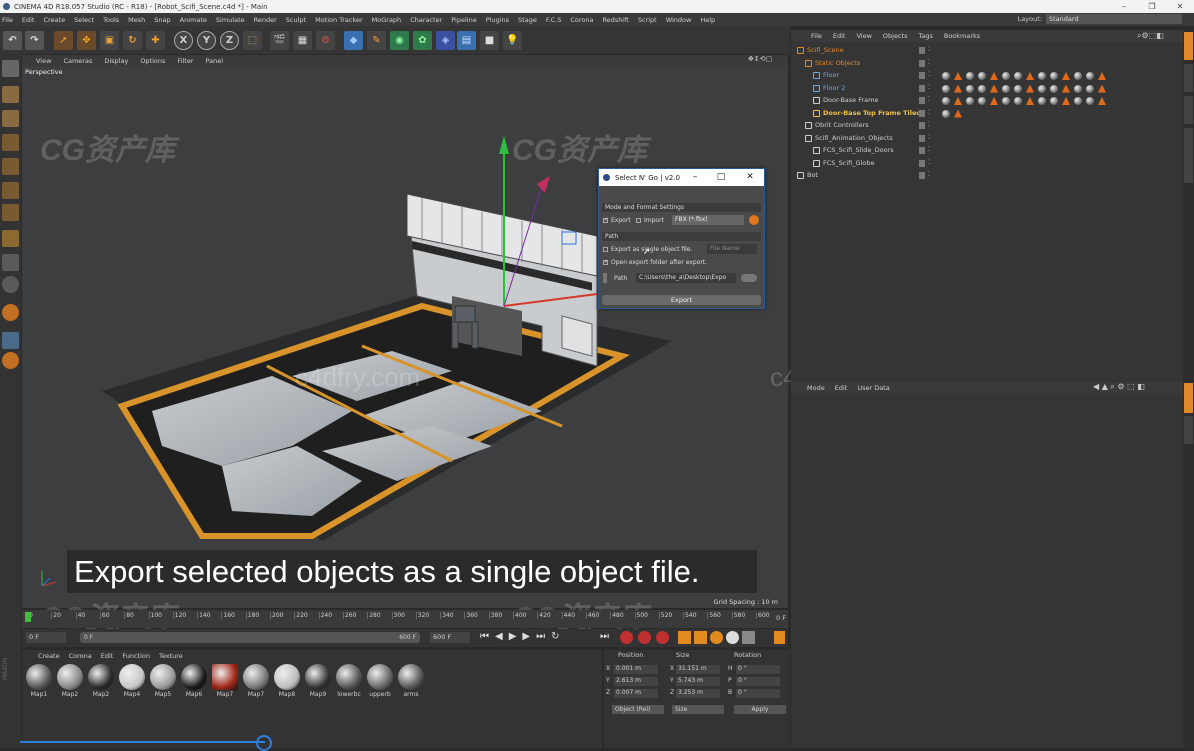 This screenshot has height=751, width=1194. What do you see at coordinates (264, 743) in the screenshot?
I see `video-progress-knob` at bounding box center [264, 743].